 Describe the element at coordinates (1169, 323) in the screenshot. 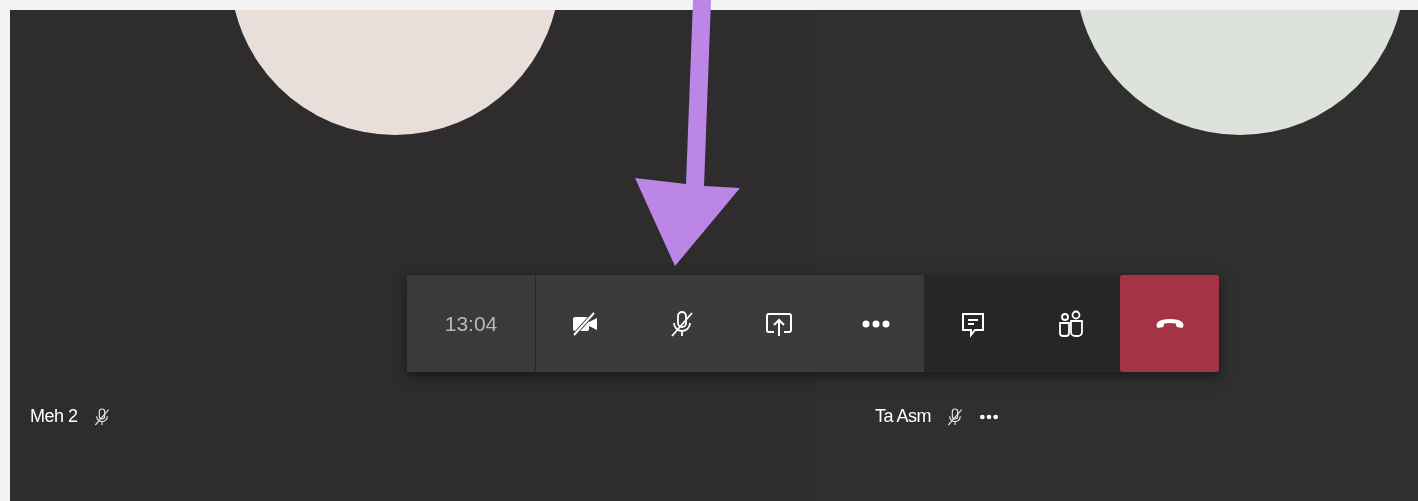

I see `hang-up-icon` at that location.